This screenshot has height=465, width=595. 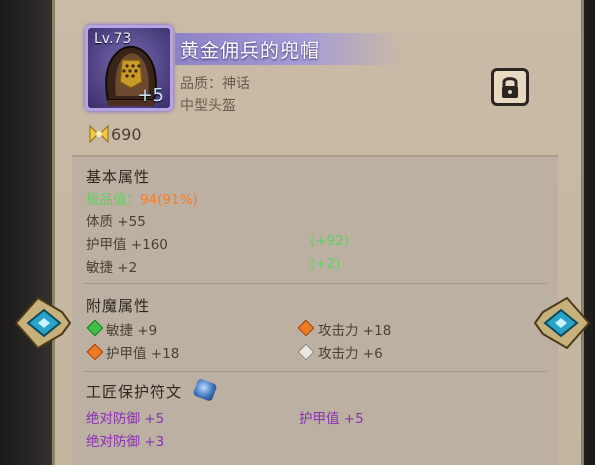 I want to click on item-type: 中型头盔, so click(x=208, y=106).